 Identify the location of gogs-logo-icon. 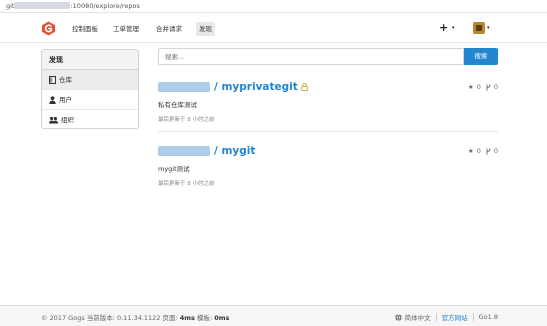
(48, 28).